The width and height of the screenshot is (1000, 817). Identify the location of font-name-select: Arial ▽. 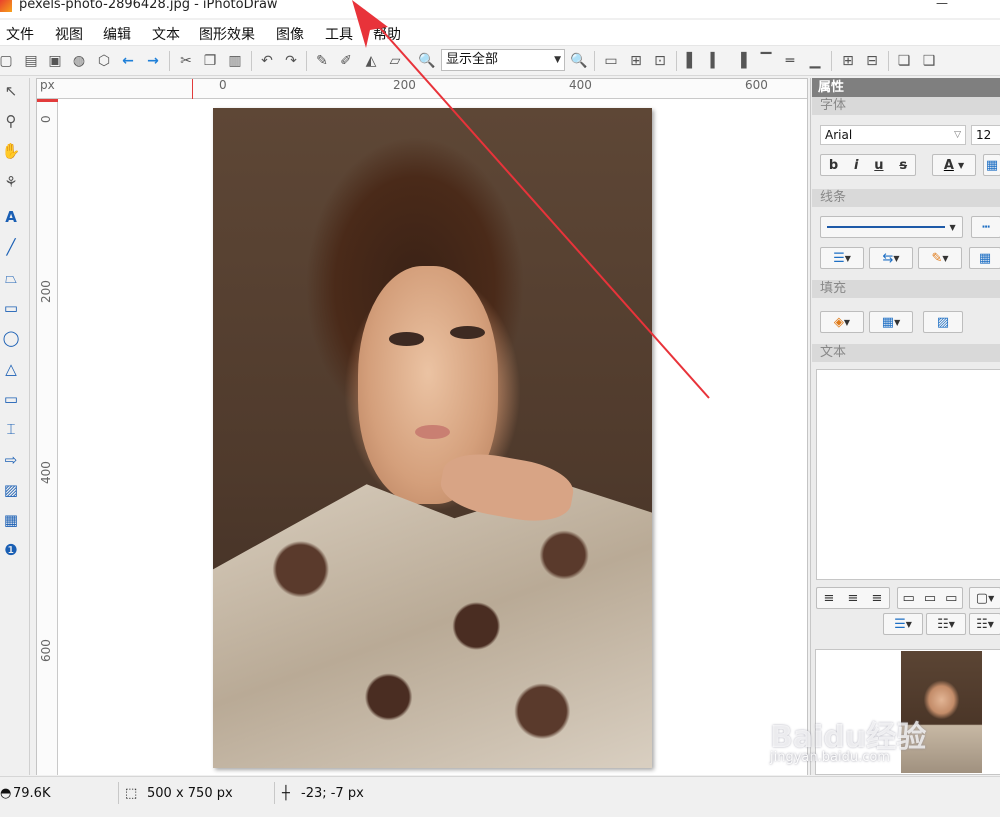
(893, 135).